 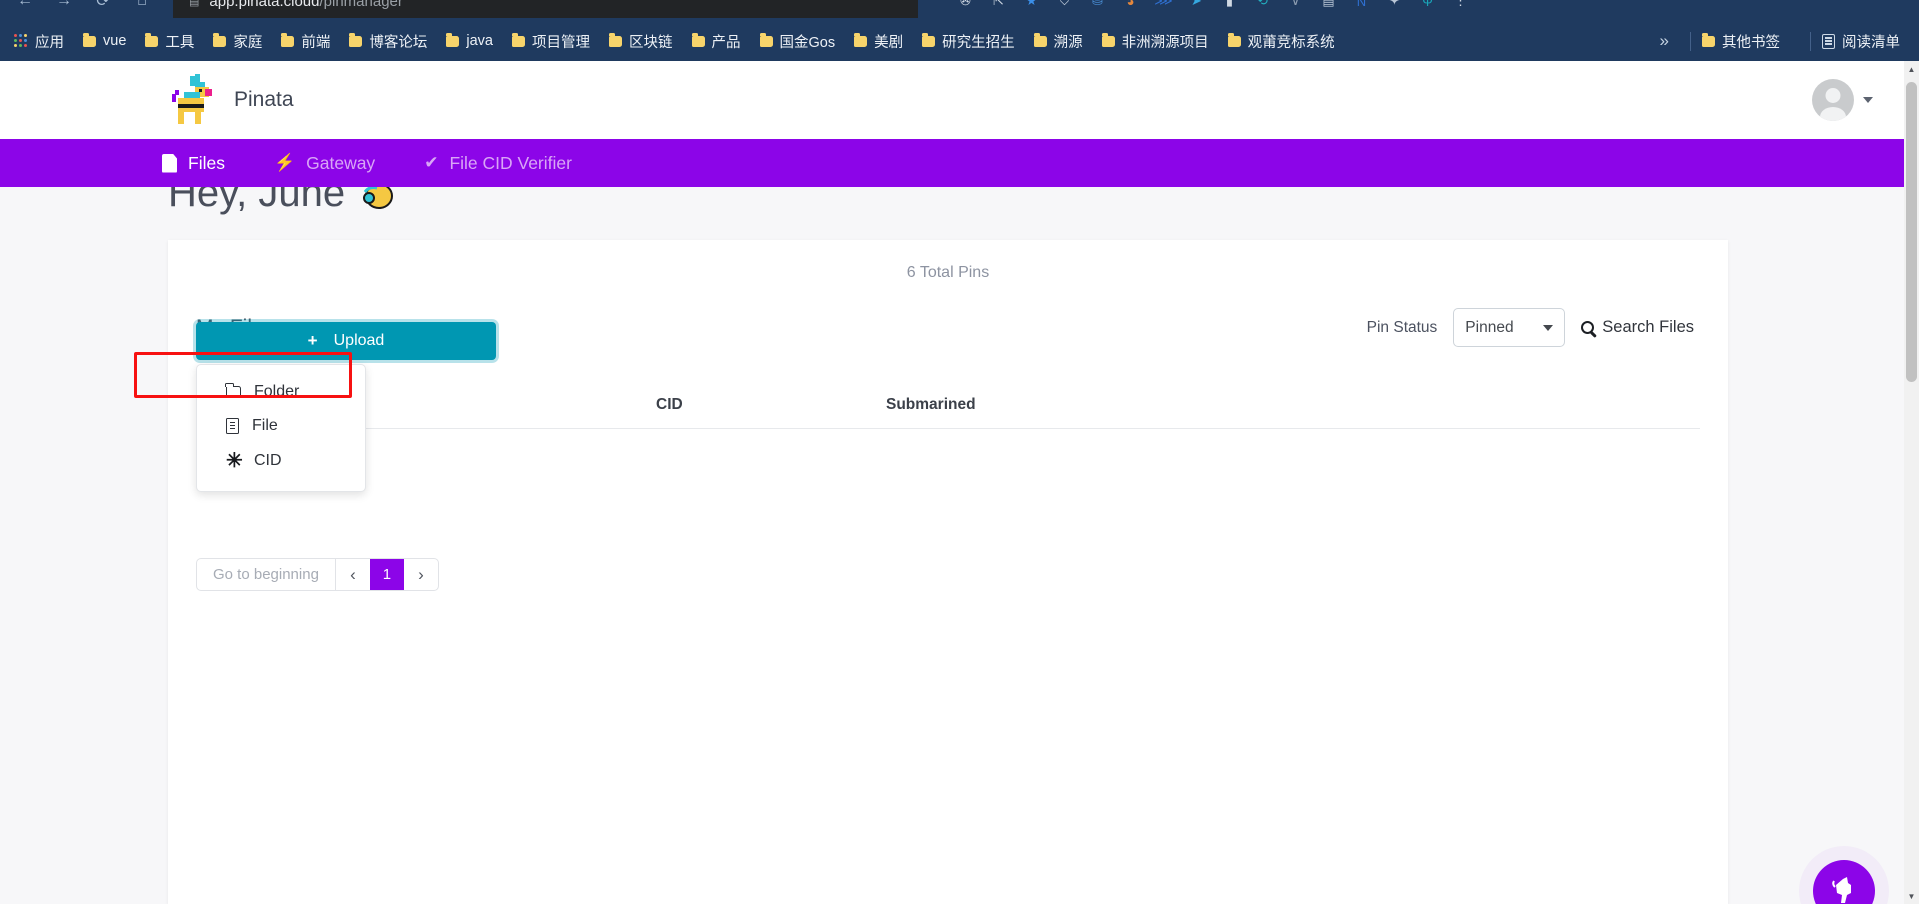 I want to click on bookmark-bidding-system: 观莆竞标系统, so click(x=1281, y=41).